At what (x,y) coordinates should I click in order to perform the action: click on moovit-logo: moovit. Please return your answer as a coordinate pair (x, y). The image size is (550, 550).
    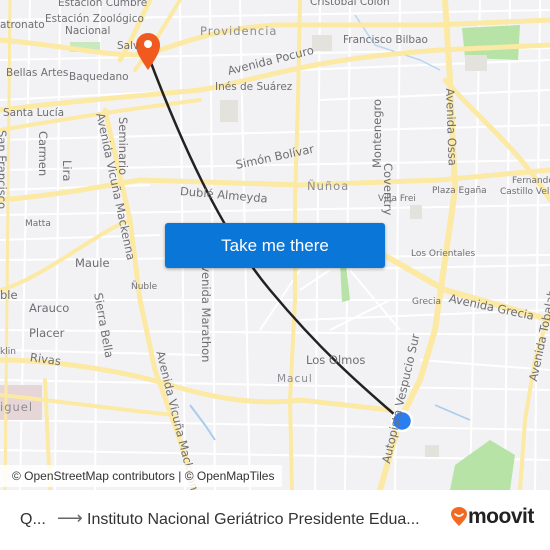
    Looking at the image, I should click on (492, 517).